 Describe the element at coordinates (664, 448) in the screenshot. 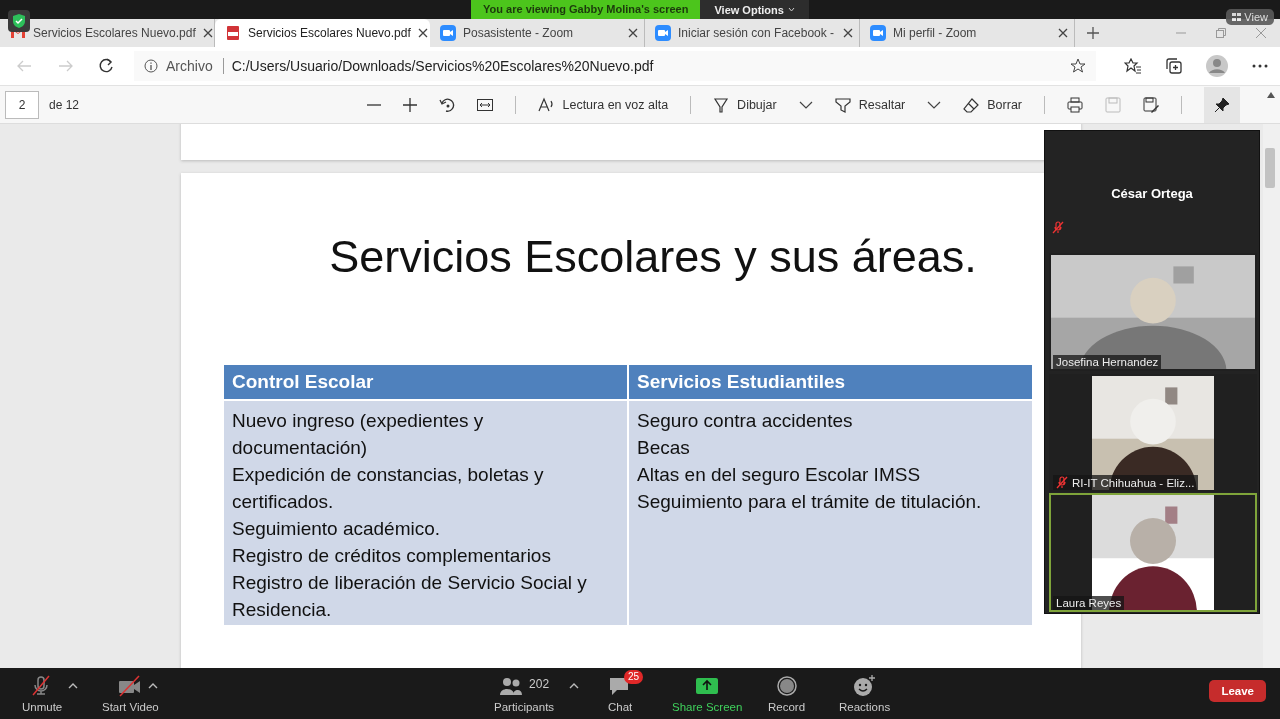

I see `list-item: Becas` at that location.